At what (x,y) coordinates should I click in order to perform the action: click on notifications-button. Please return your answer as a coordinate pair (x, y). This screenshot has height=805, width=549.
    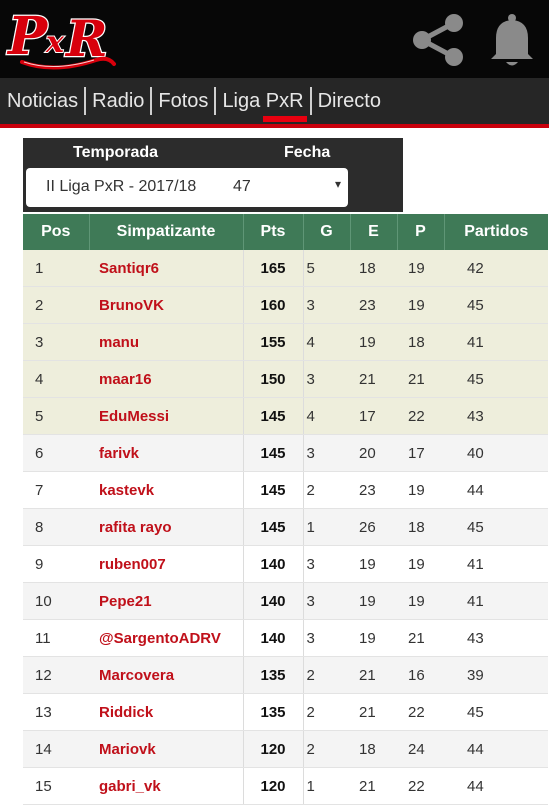
    Looking at the image, I should click on (512, 40).